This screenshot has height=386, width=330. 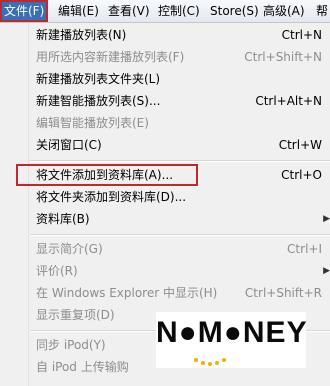 What do you see at coordinates (110, 57) in the screenshot?
I see `menu-item-label: 用所选内容新建播放列表(F)` at bounding box center [110, 57].